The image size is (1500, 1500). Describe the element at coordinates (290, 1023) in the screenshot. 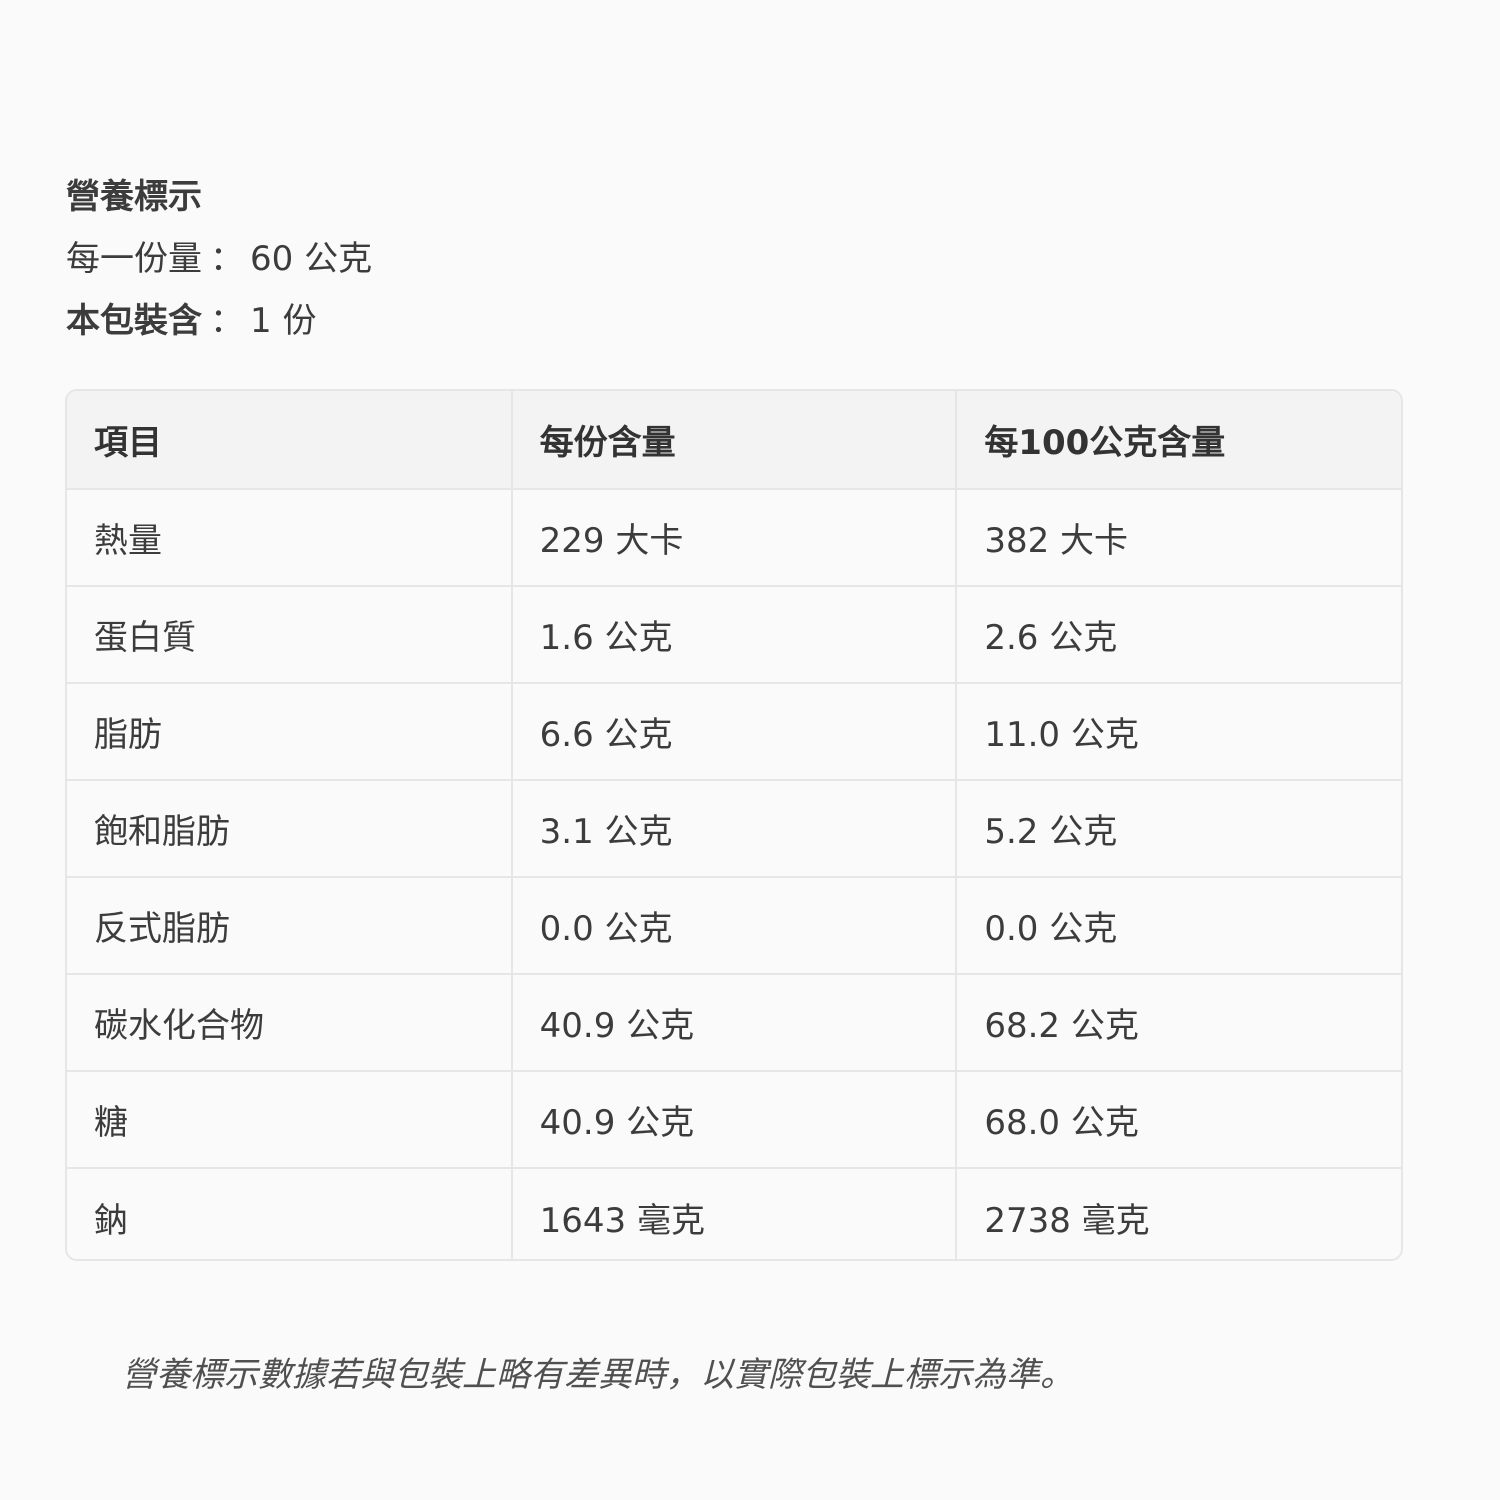

I see `cell-item: 碳水化合物` at that location.